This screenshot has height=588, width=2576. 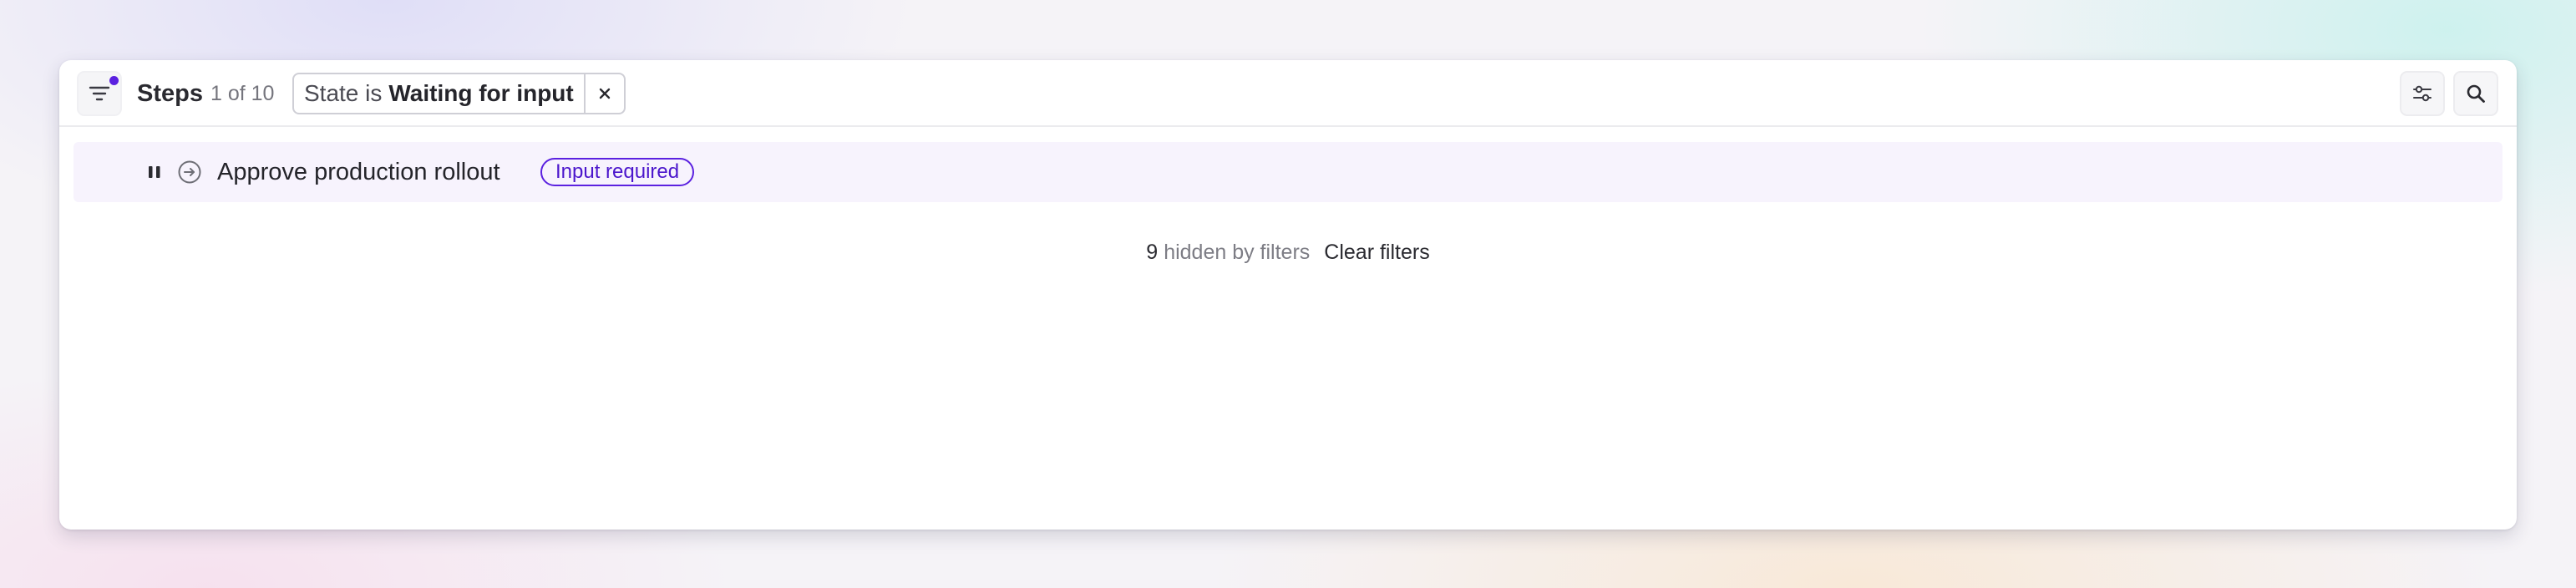 I want to click on sliders-icon, so click(x=2422, y=93).